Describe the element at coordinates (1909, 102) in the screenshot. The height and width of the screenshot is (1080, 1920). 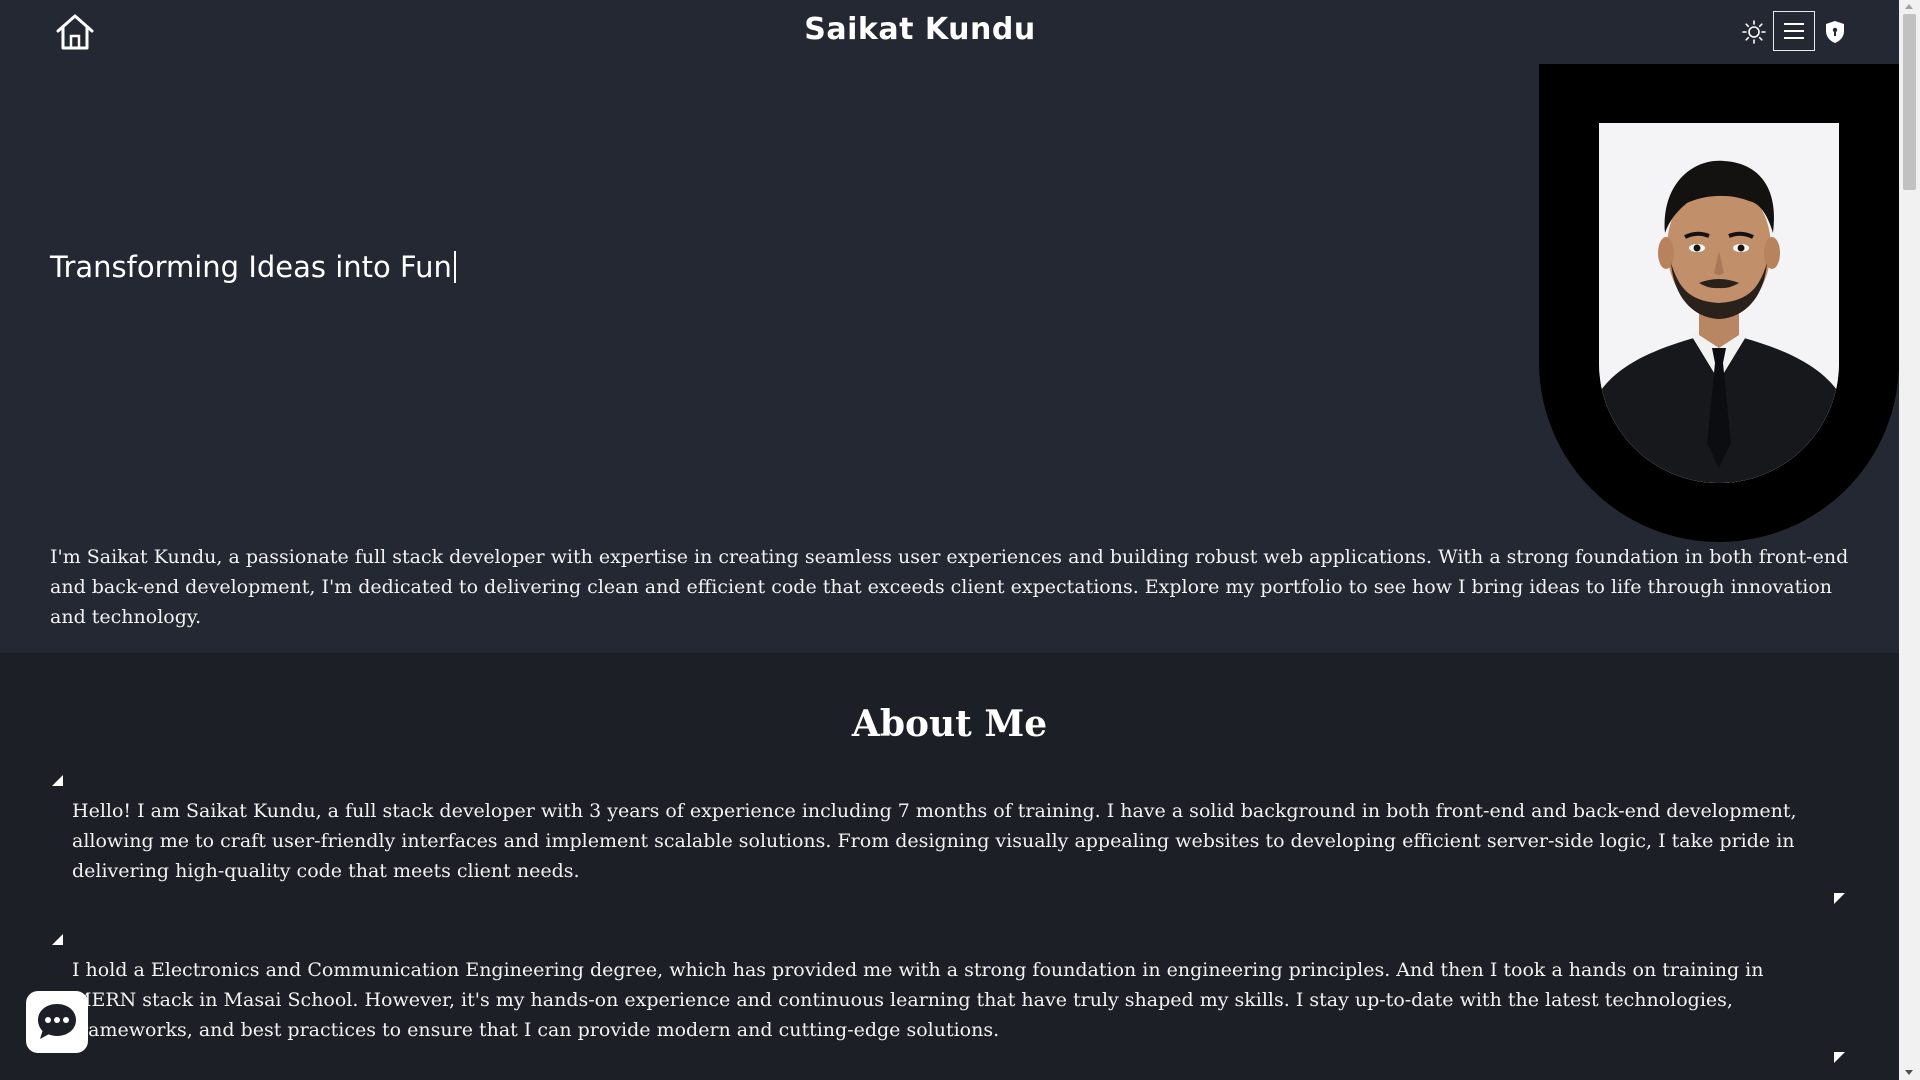
I see `scroll-thumb` at that location.